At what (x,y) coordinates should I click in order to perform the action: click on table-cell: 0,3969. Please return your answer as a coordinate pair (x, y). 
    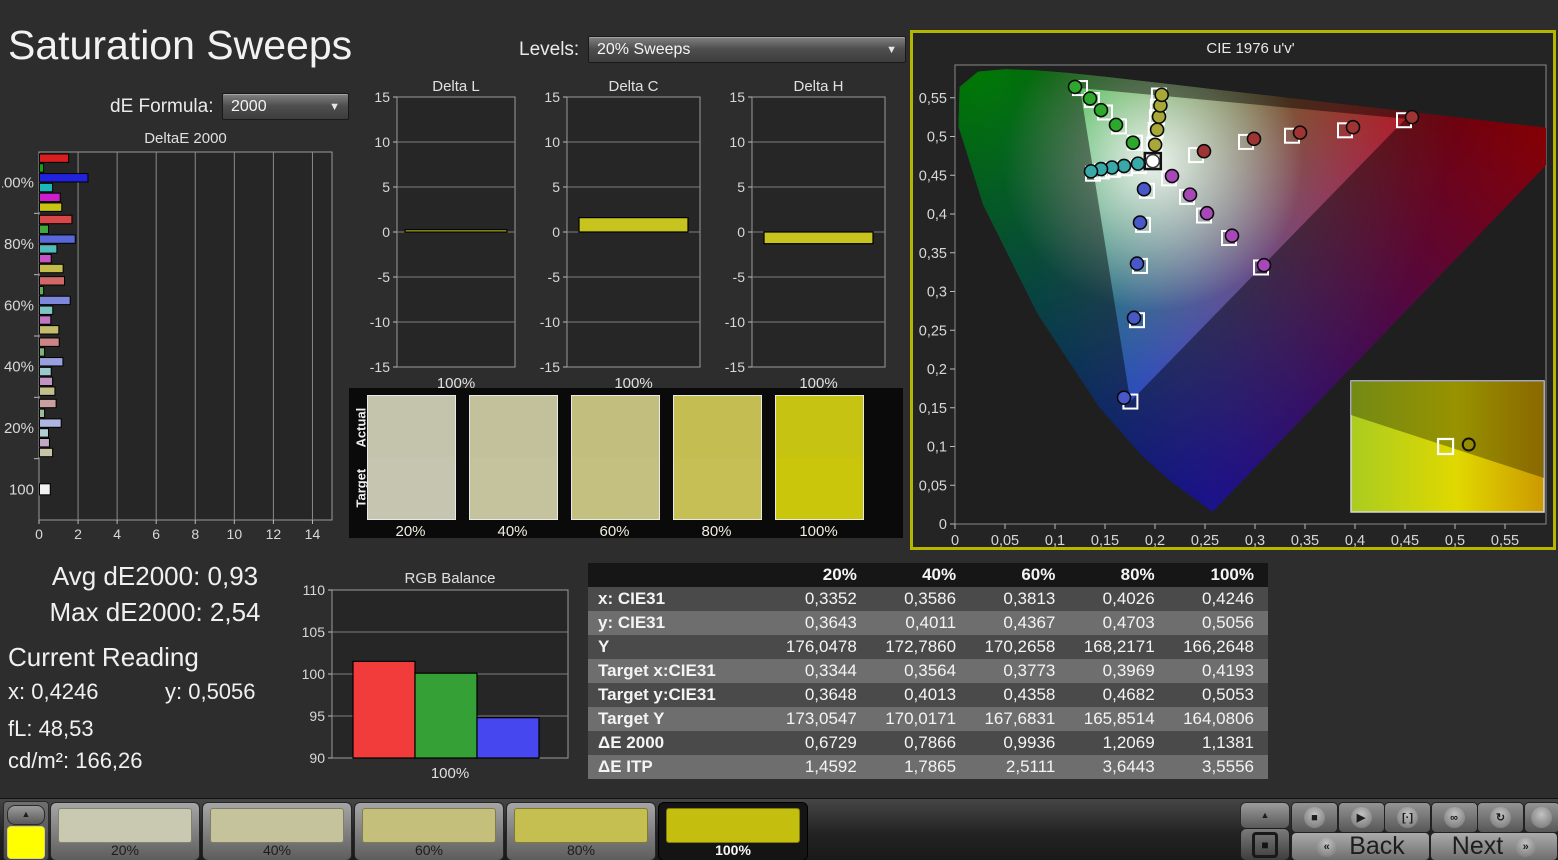
    Looking at the image, I should click on (1128, 670).